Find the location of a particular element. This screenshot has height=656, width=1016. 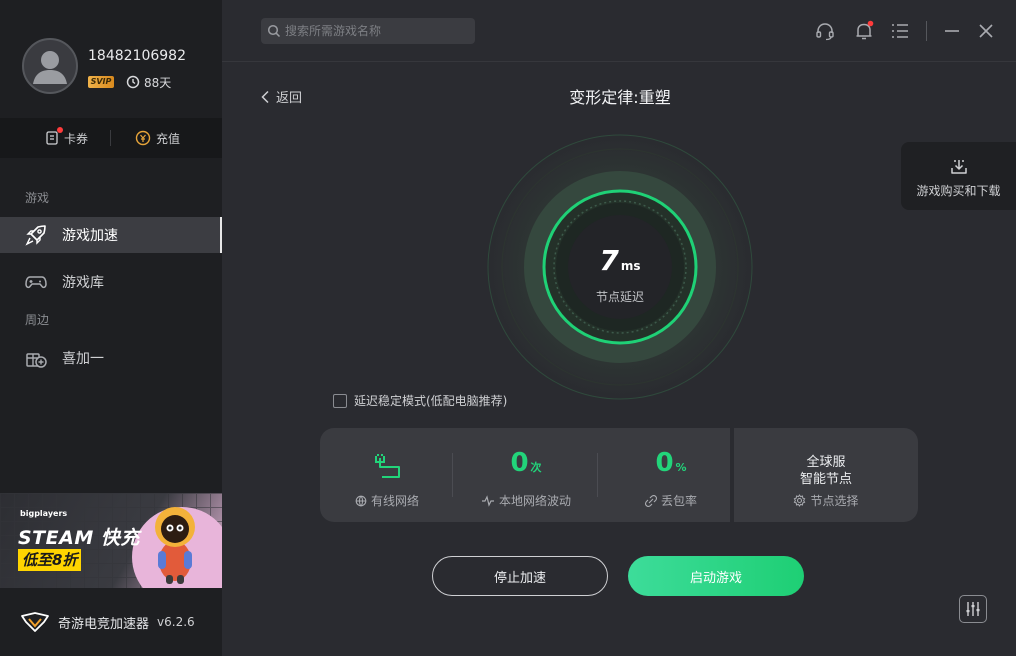

stat-label: 丢包率 is located at coordinates (671, 500).